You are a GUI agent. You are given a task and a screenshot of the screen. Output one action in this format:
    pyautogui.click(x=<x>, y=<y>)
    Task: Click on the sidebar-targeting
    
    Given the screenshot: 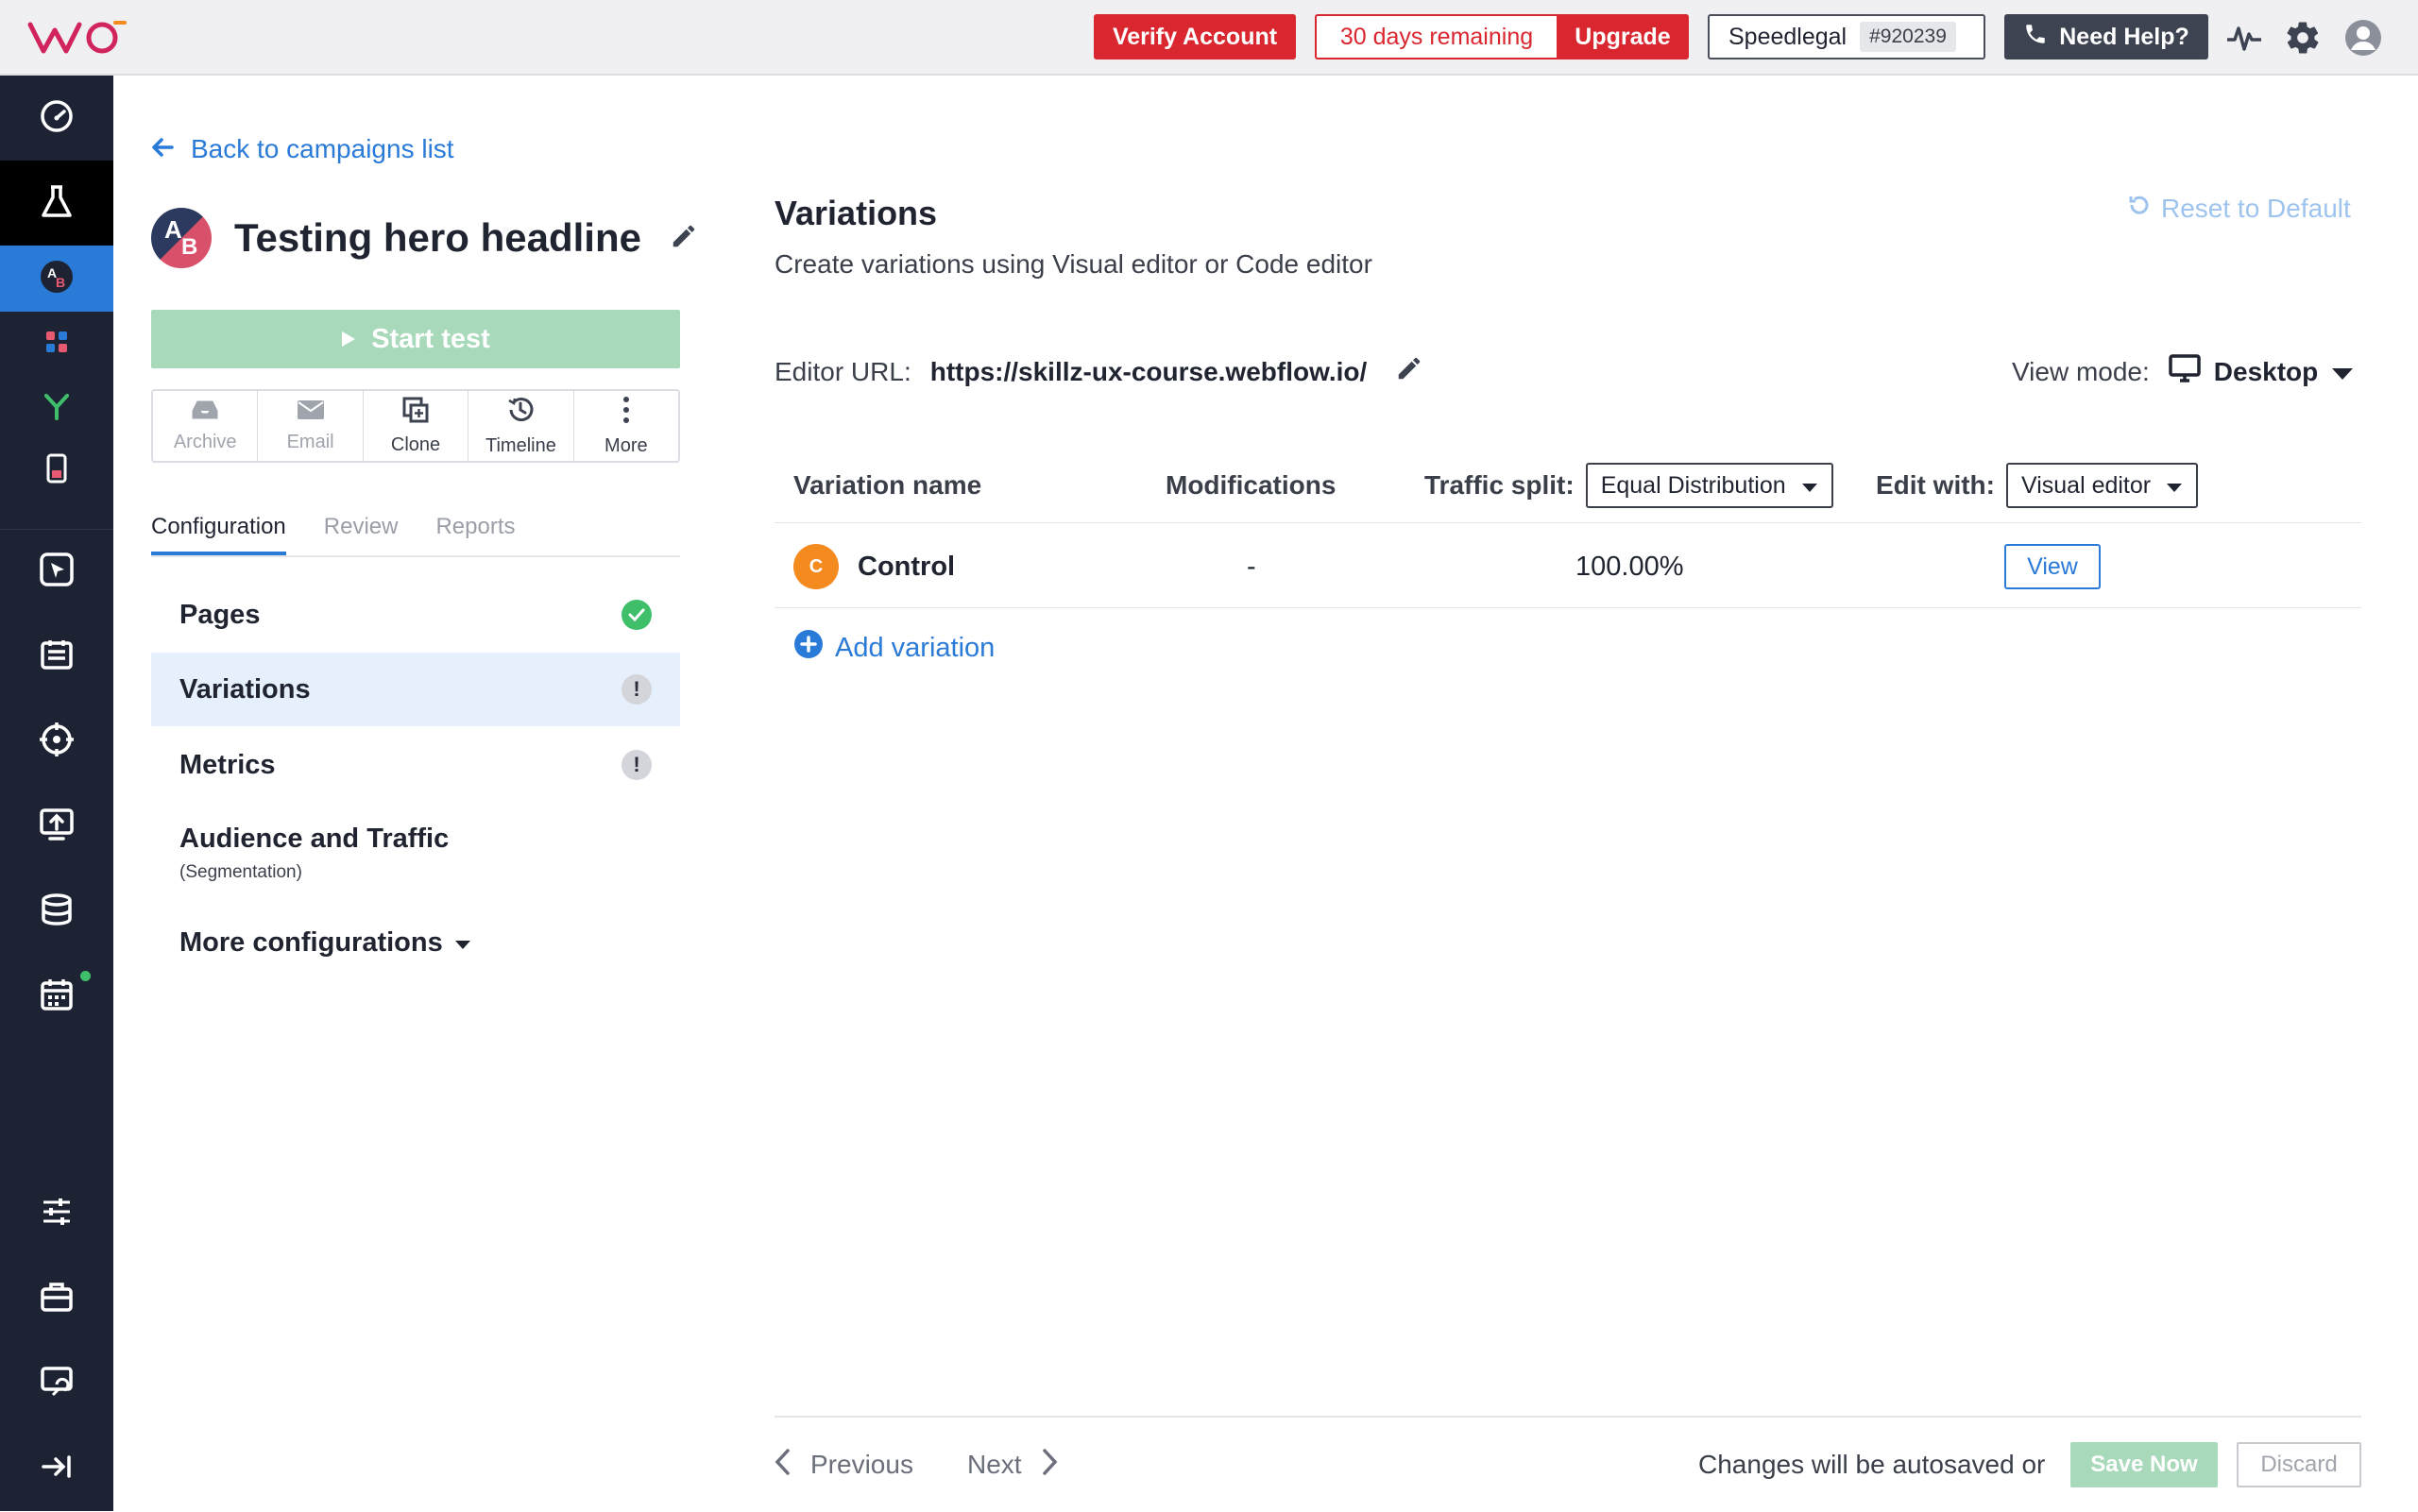 What is the action you would take?
    pyautogui.click(x=57, y=741)
    